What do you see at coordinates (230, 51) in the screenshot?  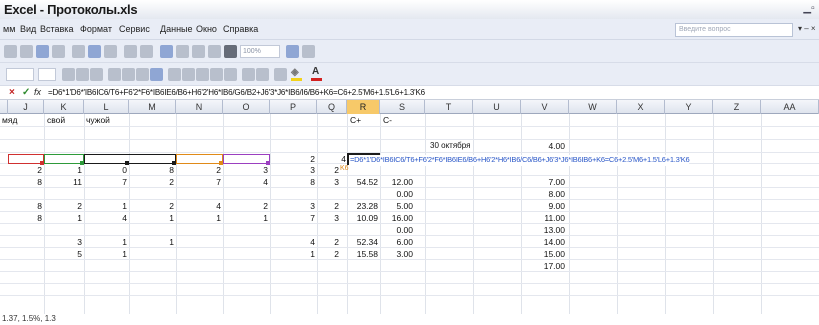 I see `chart-wizard-icon` at bounding box center [230, 51].